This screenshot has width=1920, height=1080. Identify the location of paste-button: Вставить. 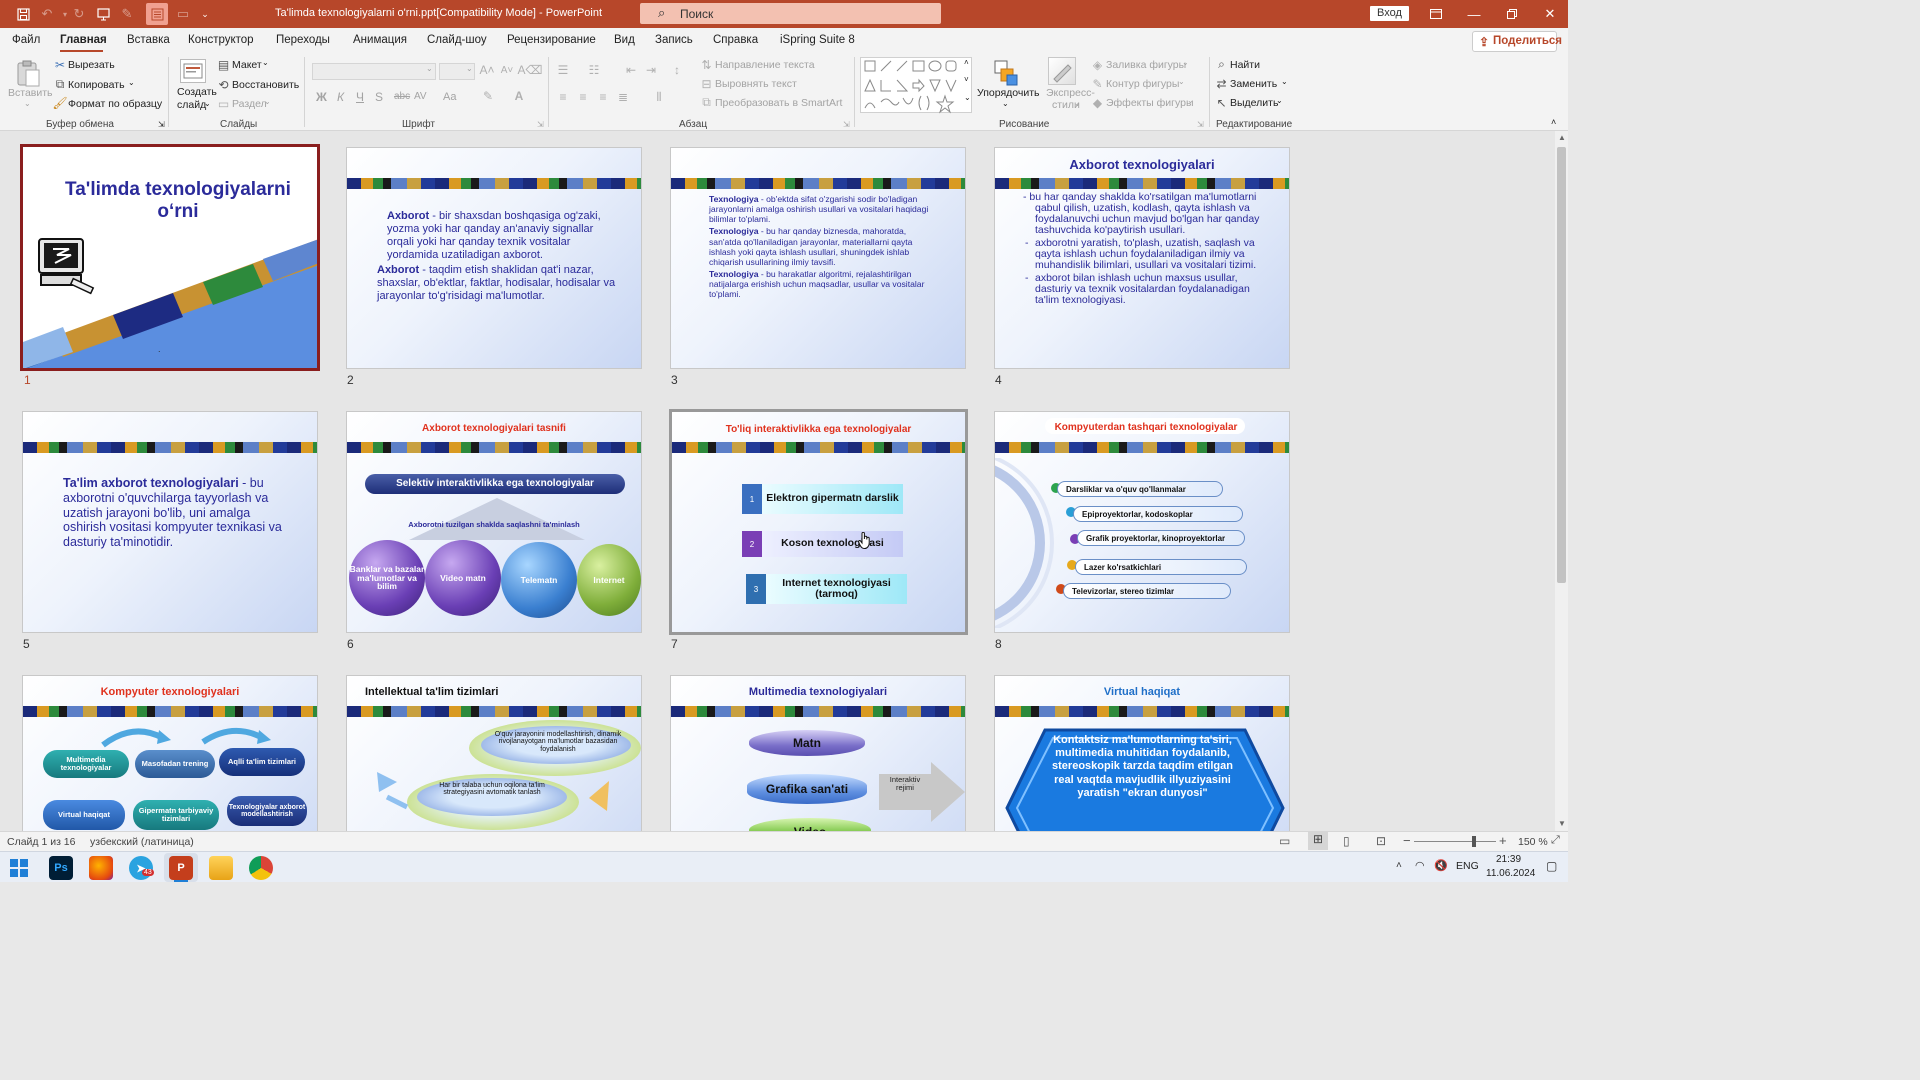
(30, 93).